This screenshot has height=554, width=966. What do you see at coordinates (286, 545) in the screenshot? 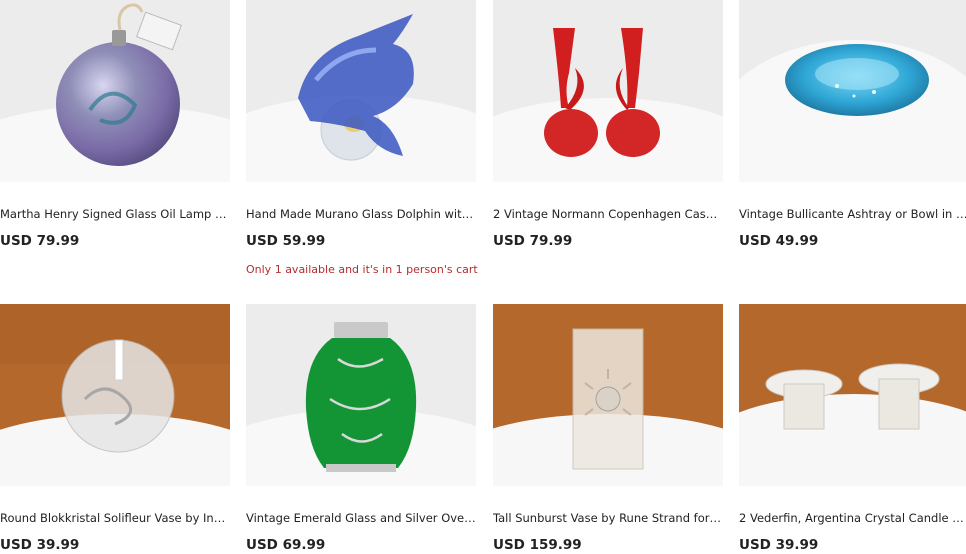
I see `listing-price: USD 69.99` at bounding box center [286, 545].